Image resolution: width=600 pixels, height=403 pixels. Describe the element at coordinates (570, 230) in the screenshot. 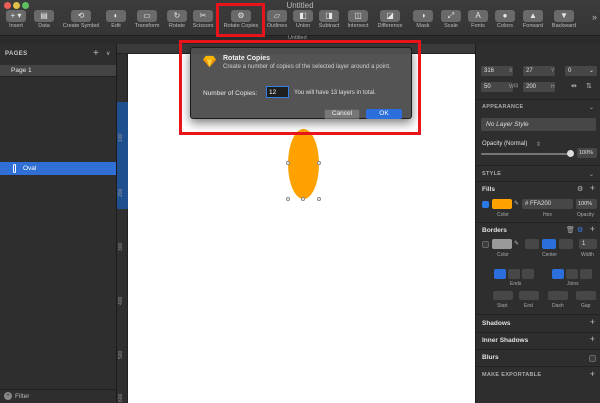

I see `trash-icon: 🗑` at that location.